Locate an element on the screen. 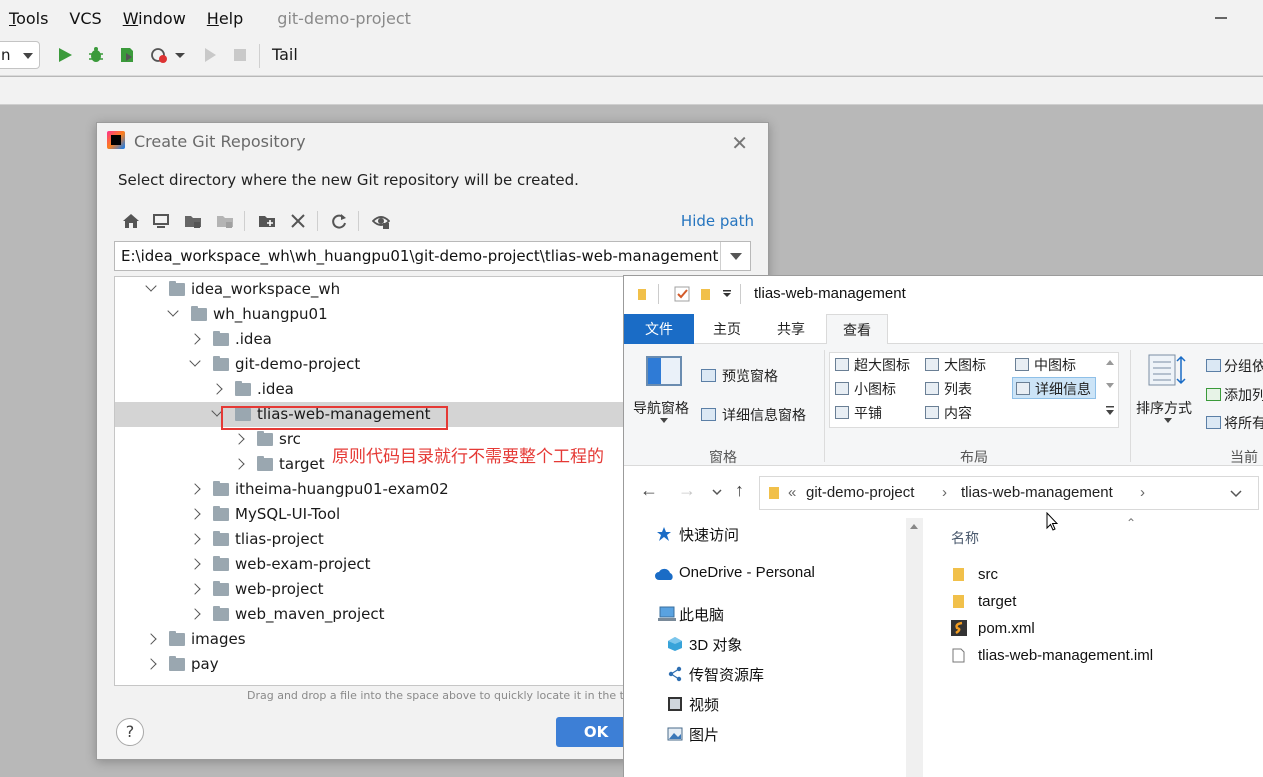 This screenshot has height=777, width=1263. home-icon is located at coordinates (131, 221).